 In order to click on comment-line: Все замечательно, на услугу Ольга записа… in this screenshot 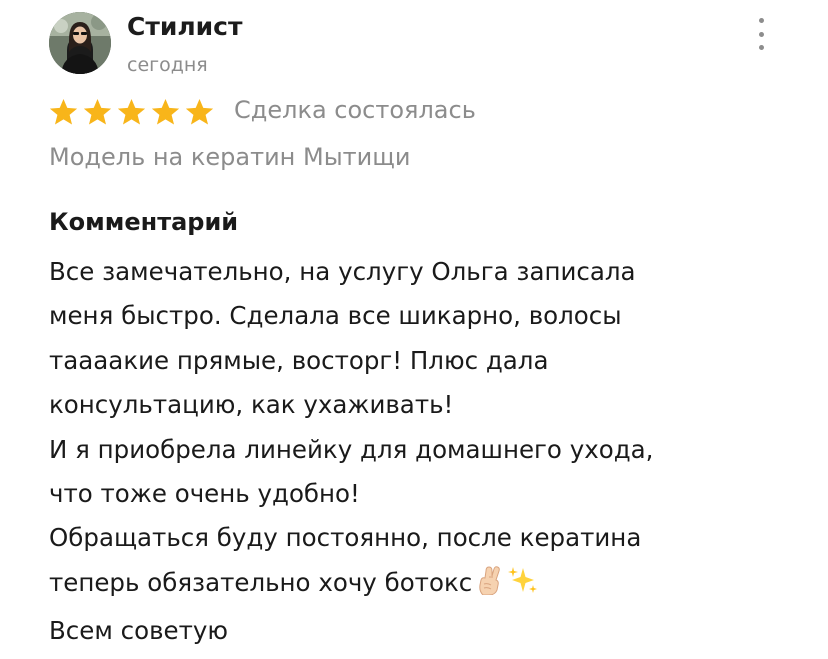, I will do `click(342, 271)`.